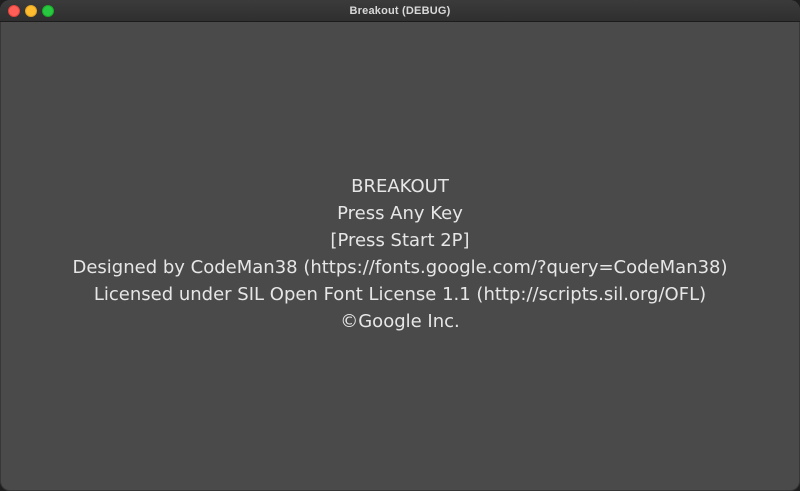  What do you see at coordinates (400, 213) in the screenshot?
I see `press-any-key-prompt: Press Any Key` at bounding box center [400, 213].